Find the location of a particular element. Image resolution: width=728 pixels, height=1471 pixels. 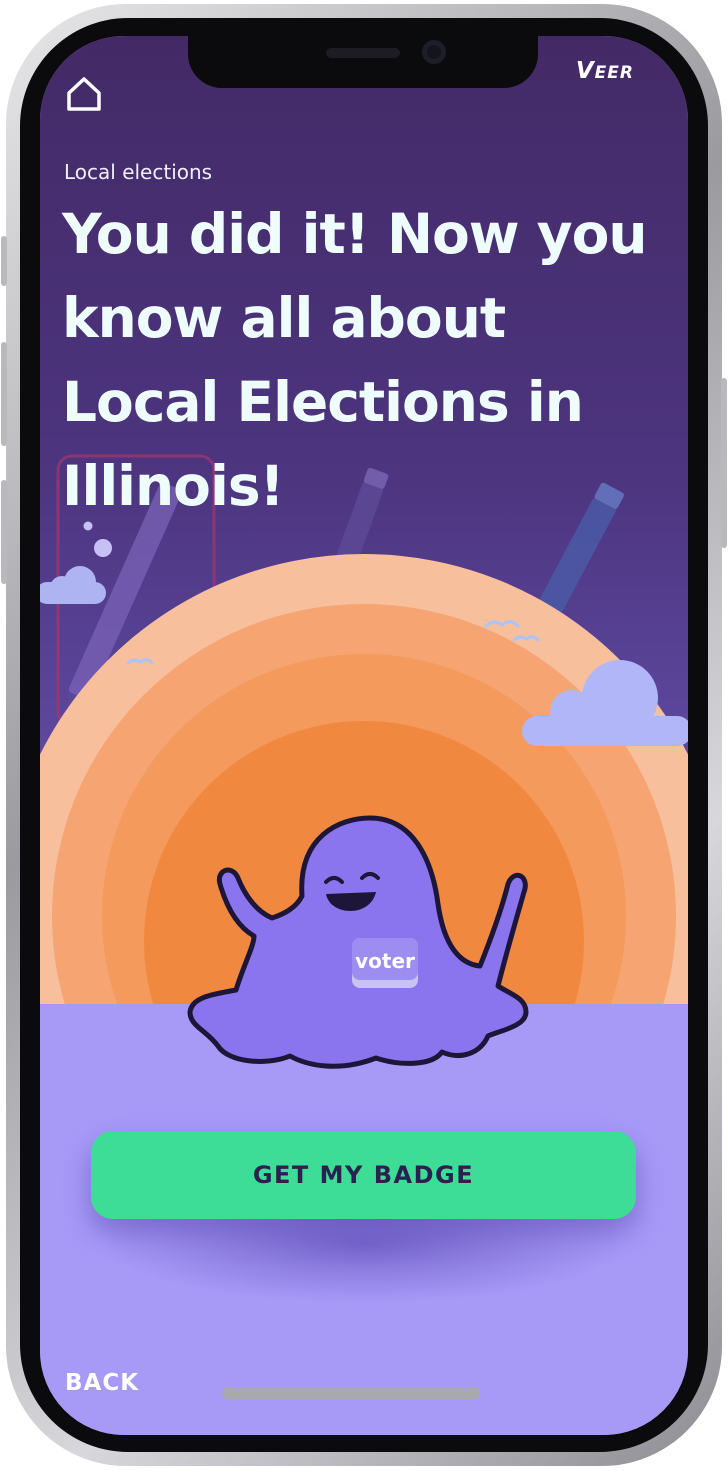

bubble is located at coordinates (103, 548).